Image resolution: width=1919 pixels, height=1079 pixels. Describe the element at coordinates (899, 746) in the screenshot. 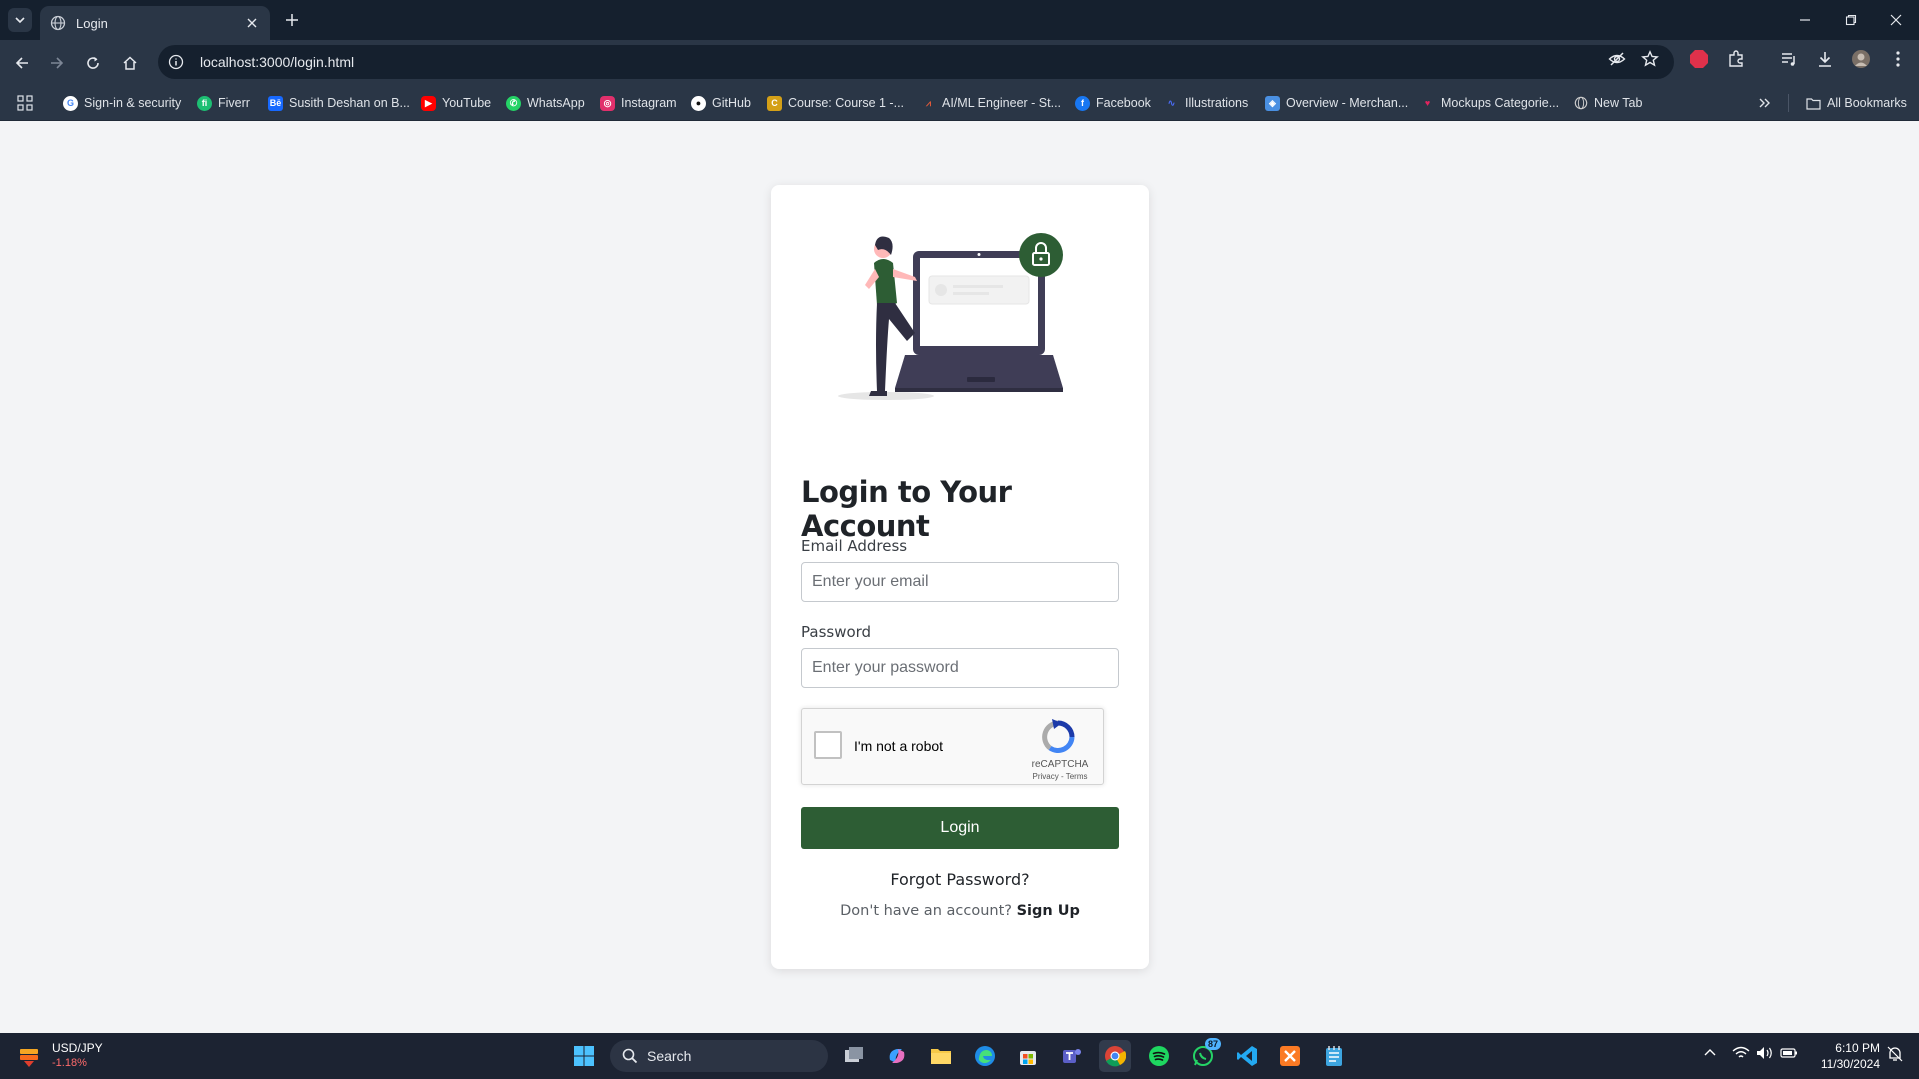

I see `recaptcha-label: I'm not a robot` at that location.